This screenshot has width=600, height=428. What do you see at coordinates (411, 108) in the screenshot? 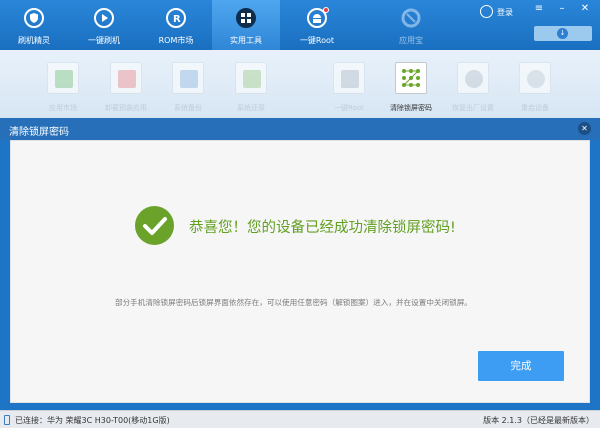
I see `tool-label: 清除锁屏密码` at bounding box center [411, 108].